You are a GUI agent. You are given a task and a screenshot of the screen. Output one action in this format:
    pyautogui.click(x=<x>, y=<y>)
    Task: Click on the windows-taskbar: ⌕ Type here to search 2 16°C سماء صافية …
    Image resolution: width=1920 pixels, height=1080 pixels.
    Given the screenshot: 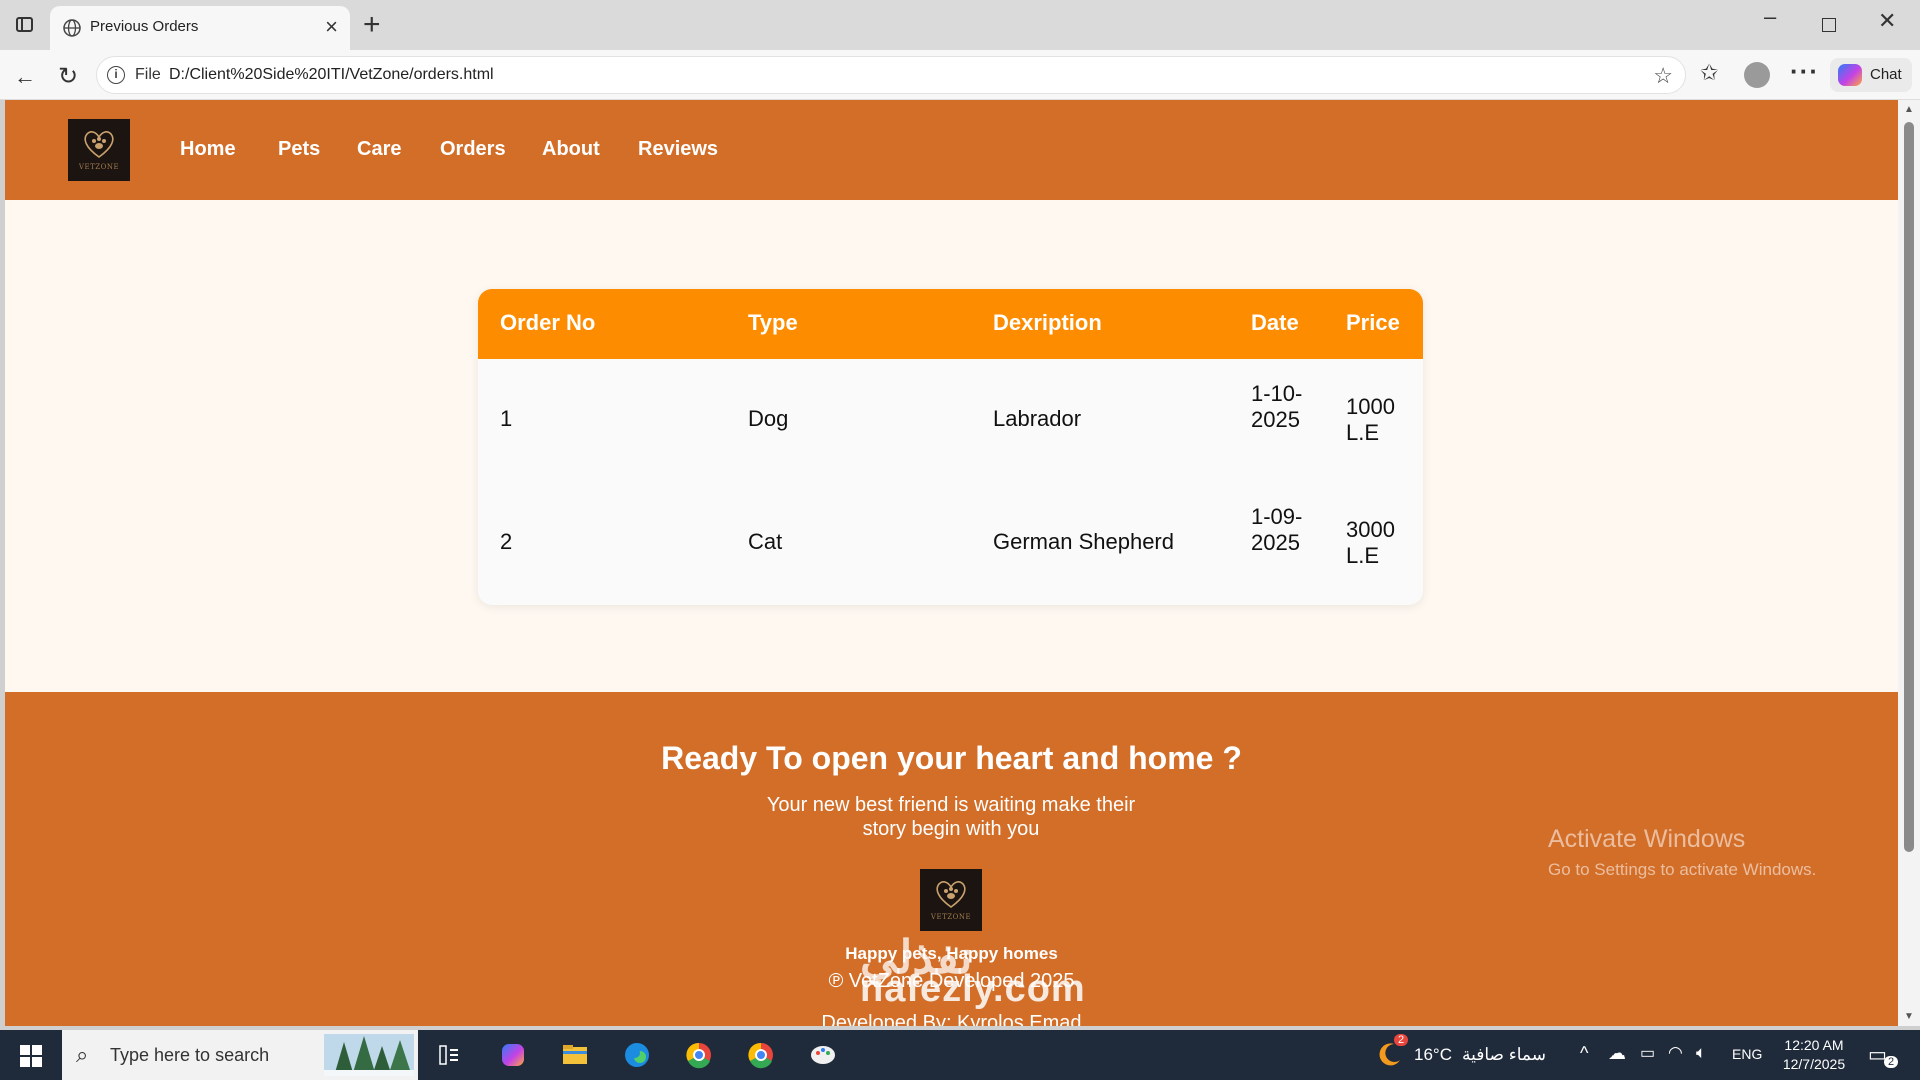 What is the action you would take?
    pyautogui.click(x=960, y=1055)
    